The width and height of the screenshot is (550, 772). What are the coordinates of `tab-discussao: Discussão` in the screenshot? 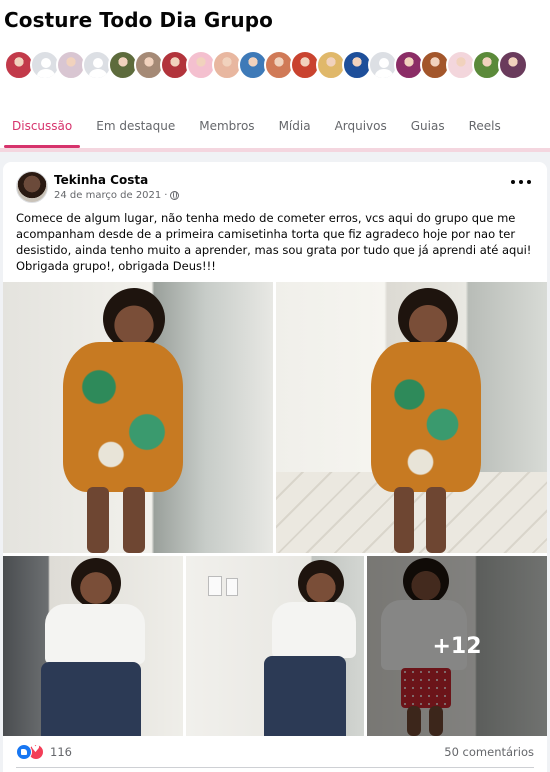 It's located at (42, 130).